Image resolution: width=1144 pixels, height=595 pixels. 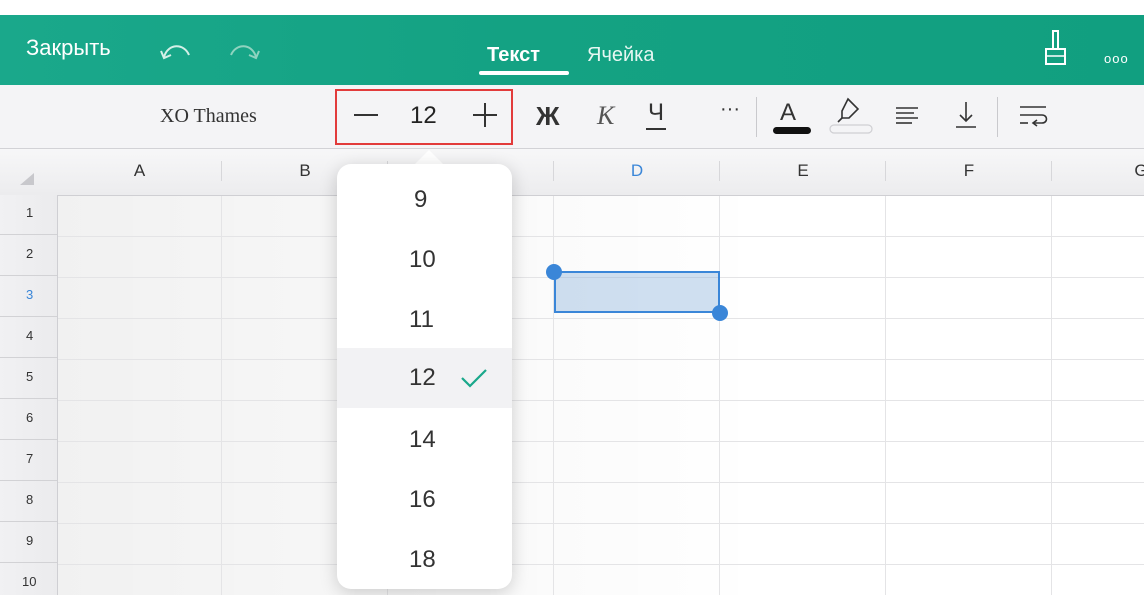 I want to click on underline-button: Ч, so click(x=656, y=114).